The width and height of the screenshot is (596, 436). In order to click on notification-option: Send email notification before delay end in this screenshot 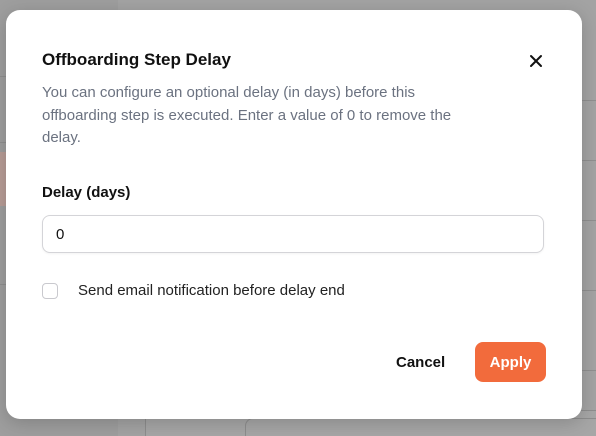, I will do `click(193, 290)`.